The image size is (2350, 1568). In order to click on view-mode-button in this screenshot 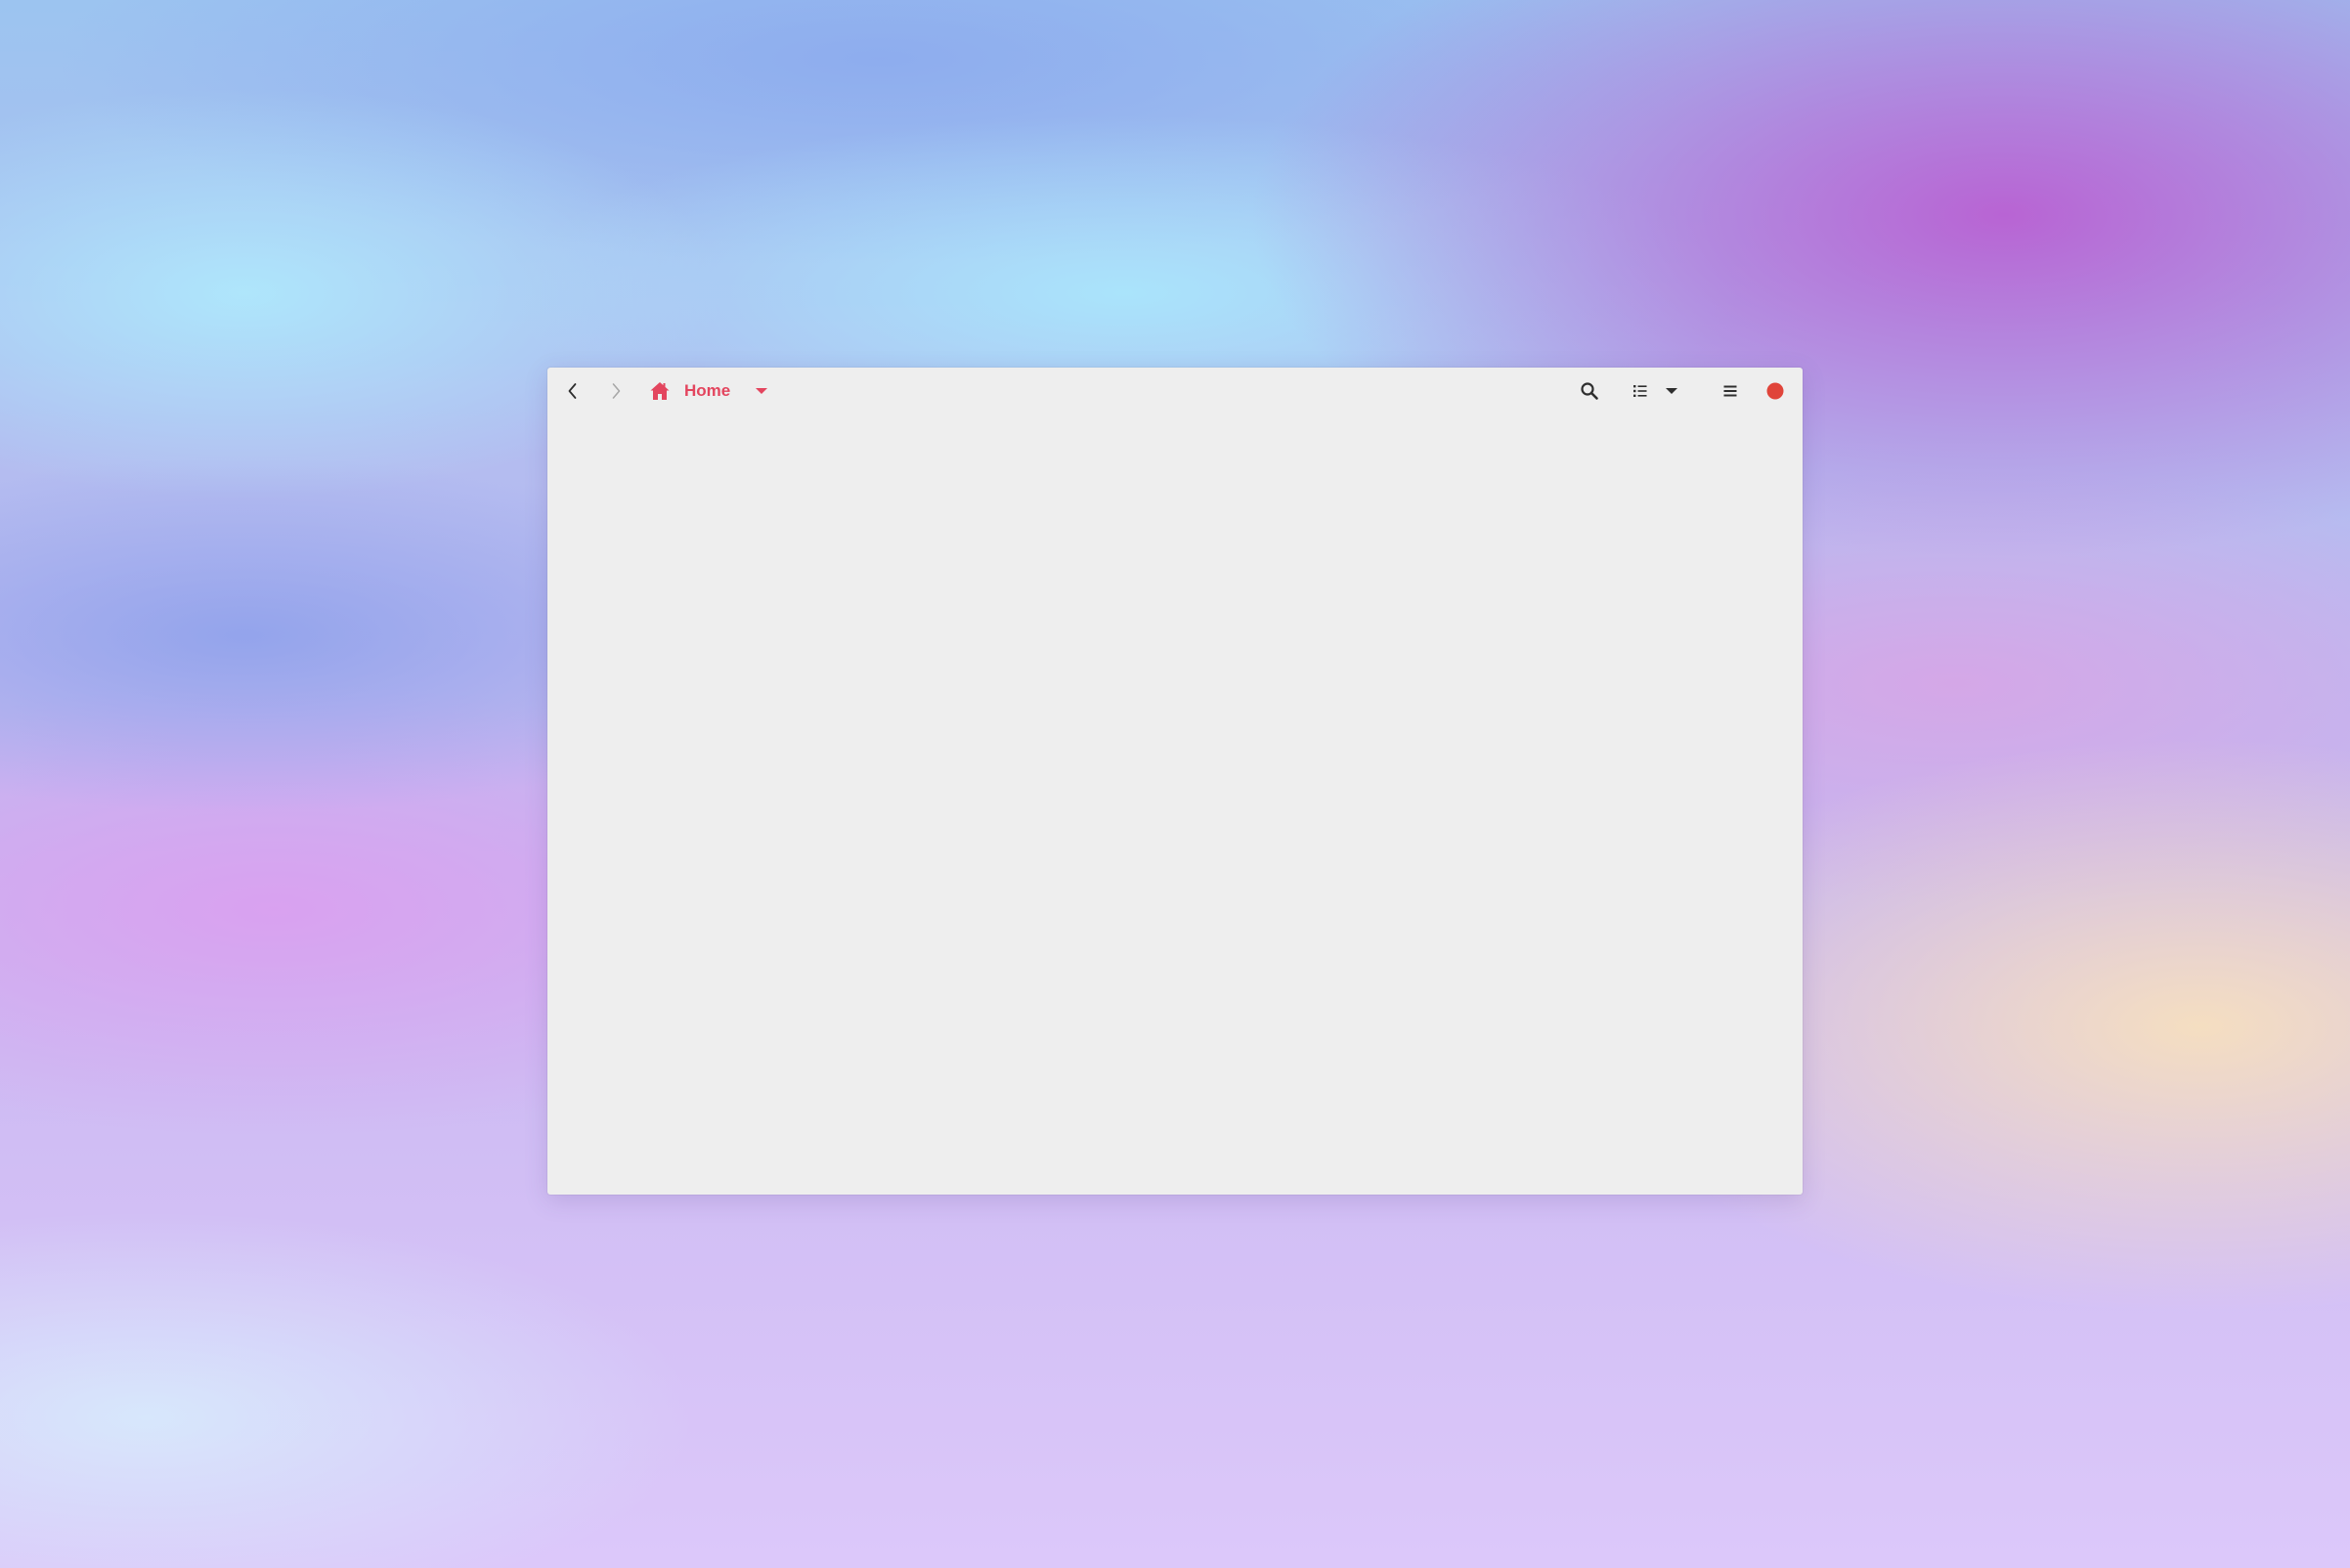, I will do `click(1641, 391)`.